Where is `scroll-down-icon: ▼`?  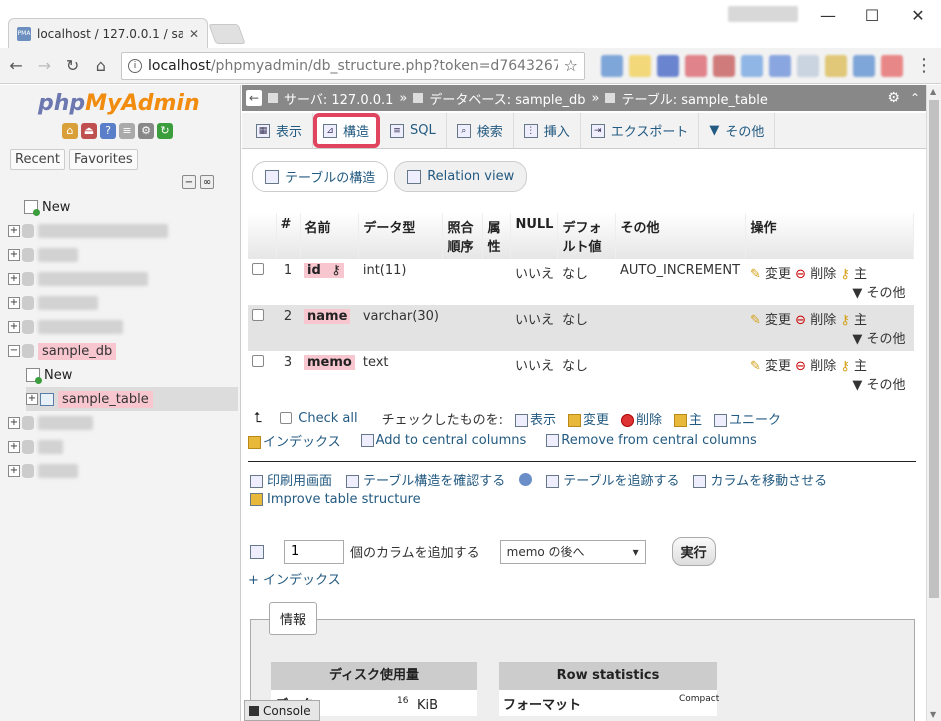
scroll-down-icon: ▼ is located at coordinates (933, 714).